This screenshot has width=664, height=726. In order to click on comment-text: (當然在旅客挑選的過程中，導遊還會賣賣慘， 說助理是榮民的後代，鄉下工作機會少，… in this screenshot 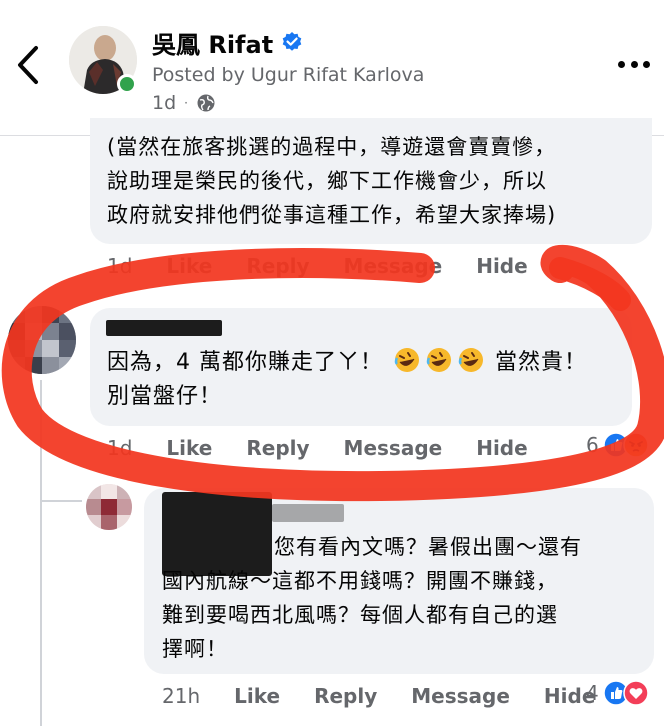, I will do `click(331, 181)`.